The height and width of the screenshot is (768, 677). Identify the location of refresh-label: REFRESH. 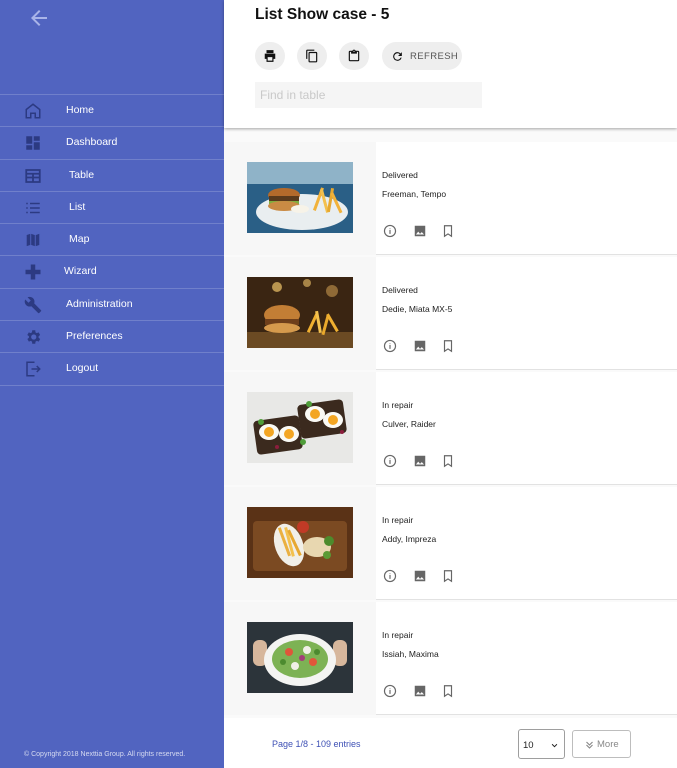
(434, 56).